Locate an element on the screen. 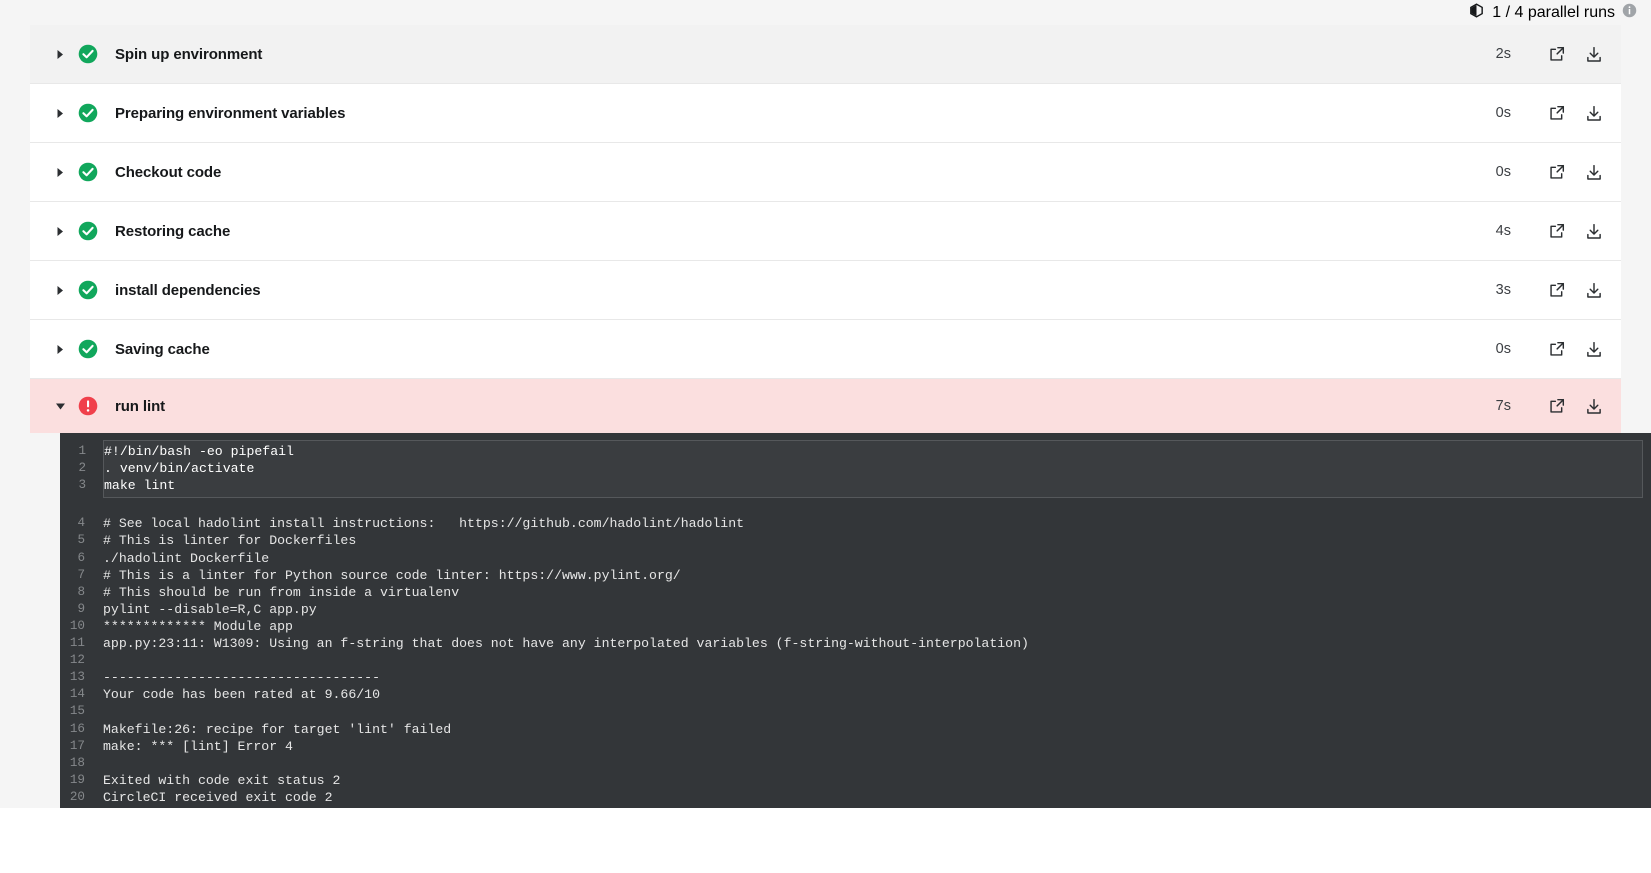 The width and height of the screenshot is (1651, 873). terminal-line-number: 18 is located at coordinates (77, 762).